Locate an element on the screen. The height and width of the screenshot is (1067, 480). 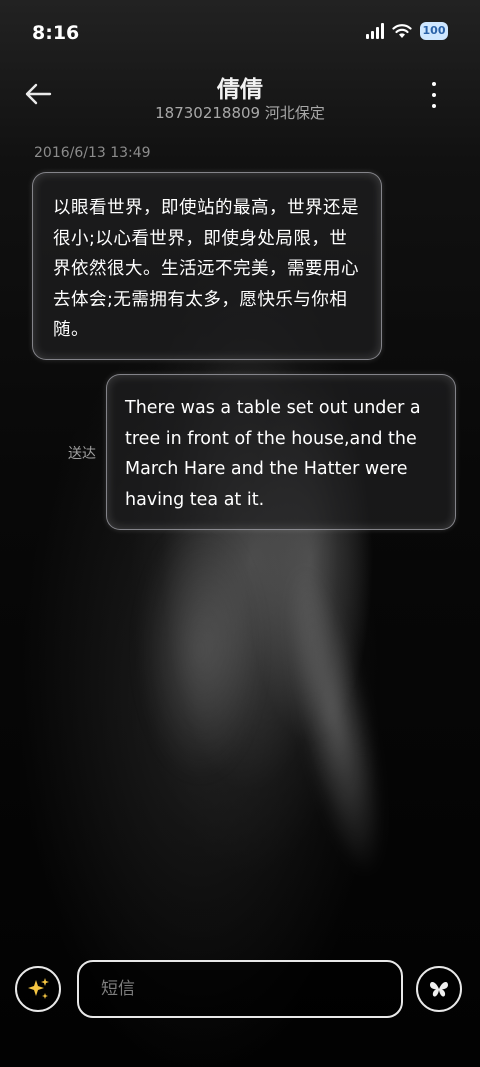
status-icons: 100 is located at coordinates (407, 31).